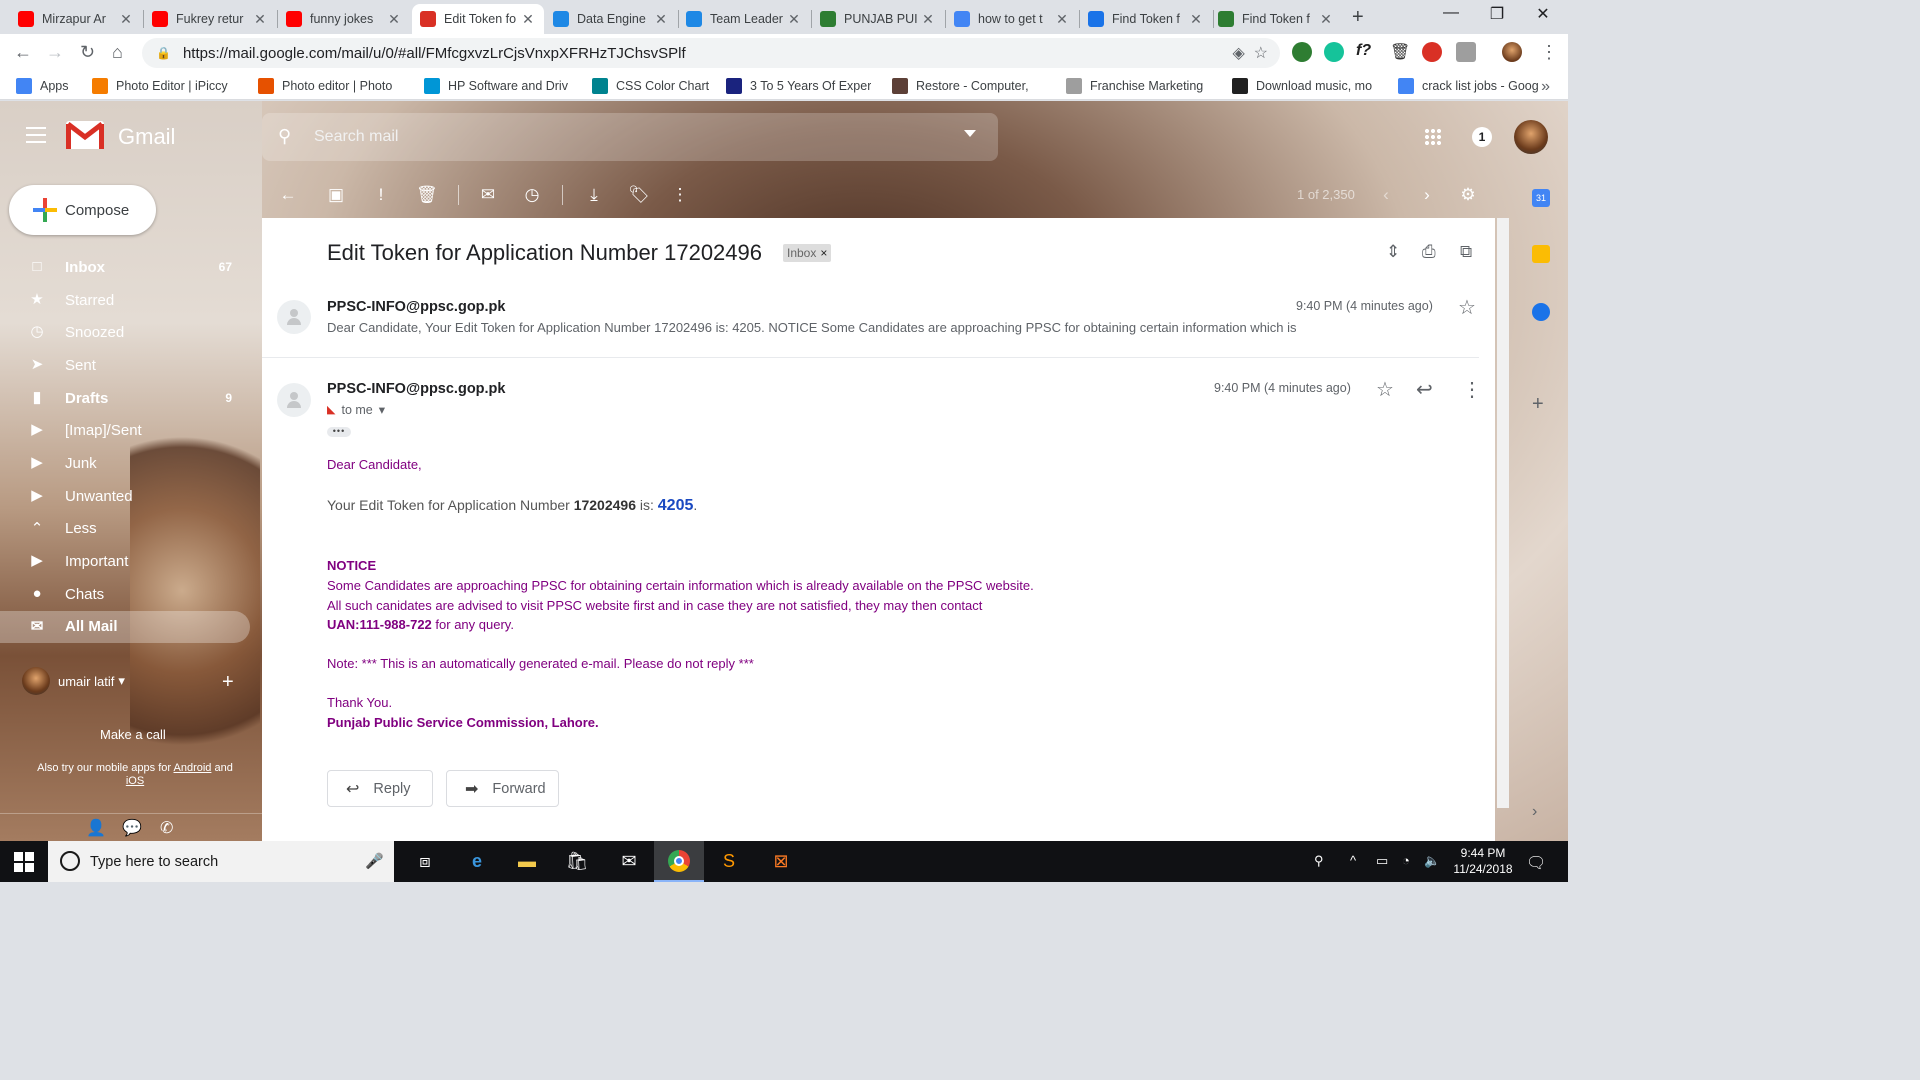 The height and width of the screenshot is (1080, 1920). Describe the element at coordinates (1466, 52) in the screenshot. I see `profile-ext-icon` at that location.